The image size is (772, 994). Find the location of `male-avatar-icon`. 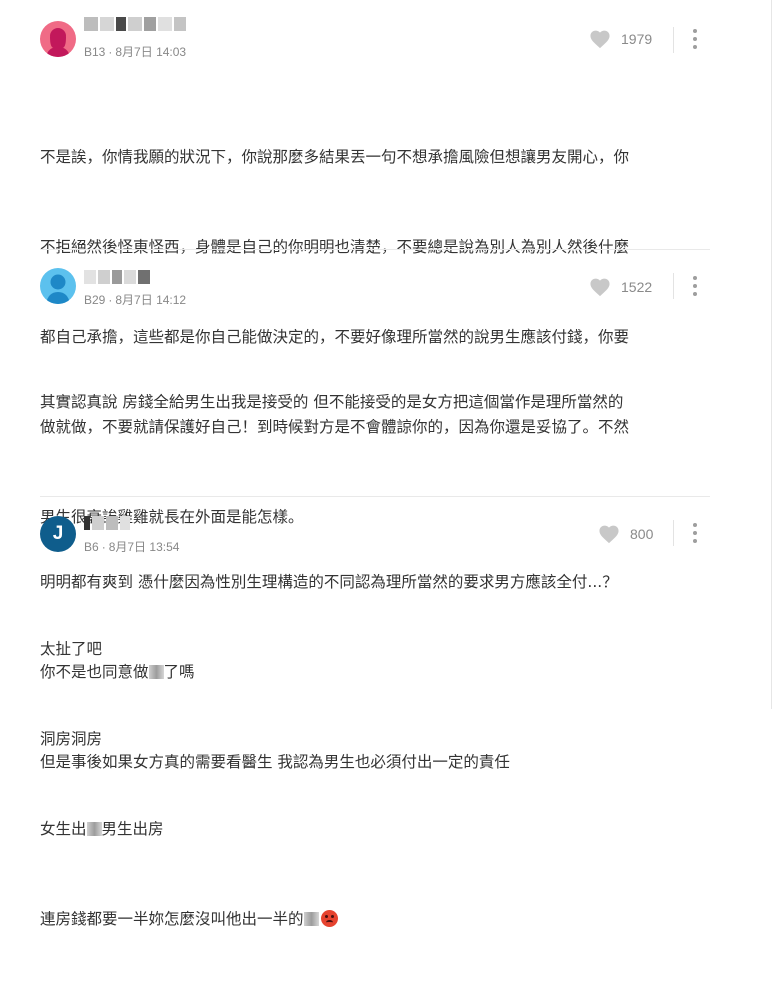

male-avatar-icon is located at coordinates (58, 289).